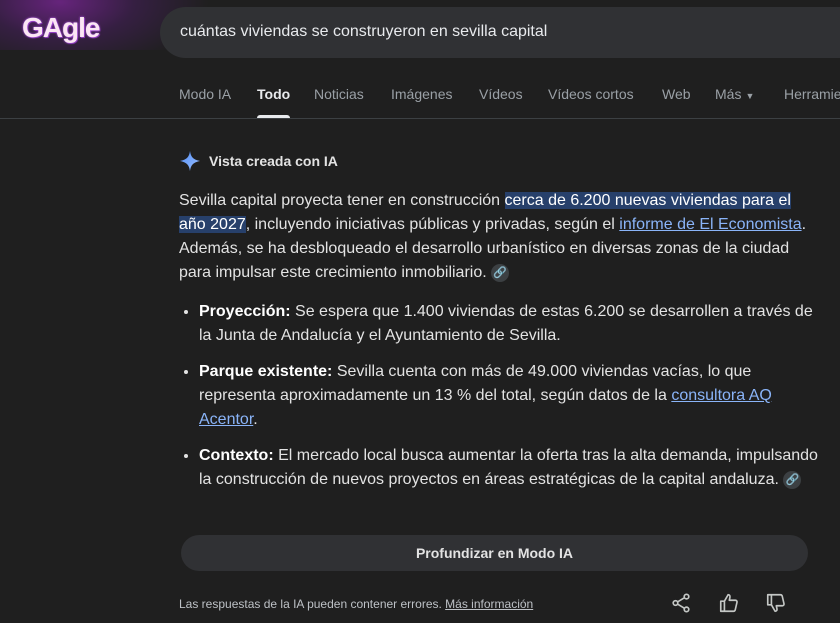 The width and height of the screenshot is (840, 623). Describe the element at coordinates (494, 553) in the screenshot. I see `deep-dive-ai-mode-button: Profundizar en Modo IA` at that location.